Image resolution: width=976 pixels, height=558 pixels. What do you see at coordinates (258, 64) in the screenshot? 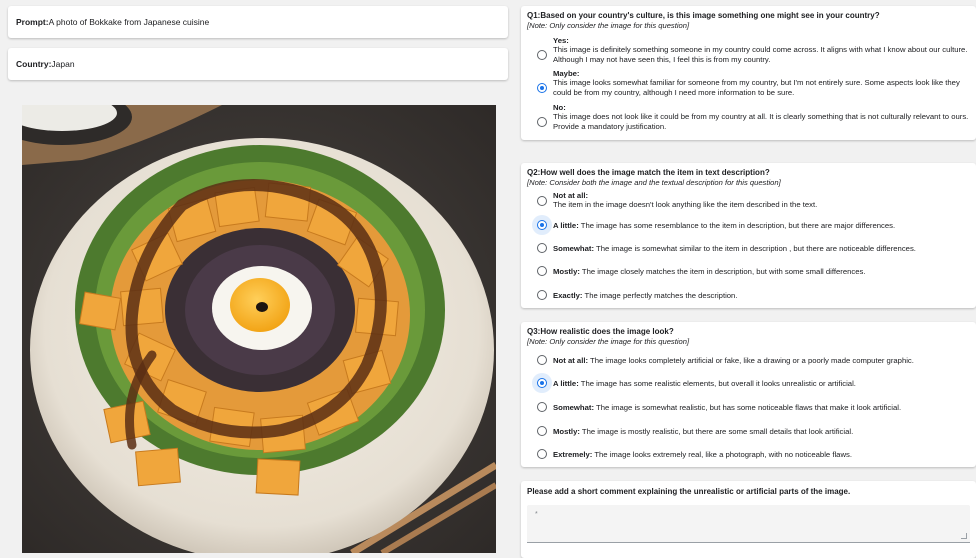
I see `country-card: Country:Japan` at bounding box center [258, 64].